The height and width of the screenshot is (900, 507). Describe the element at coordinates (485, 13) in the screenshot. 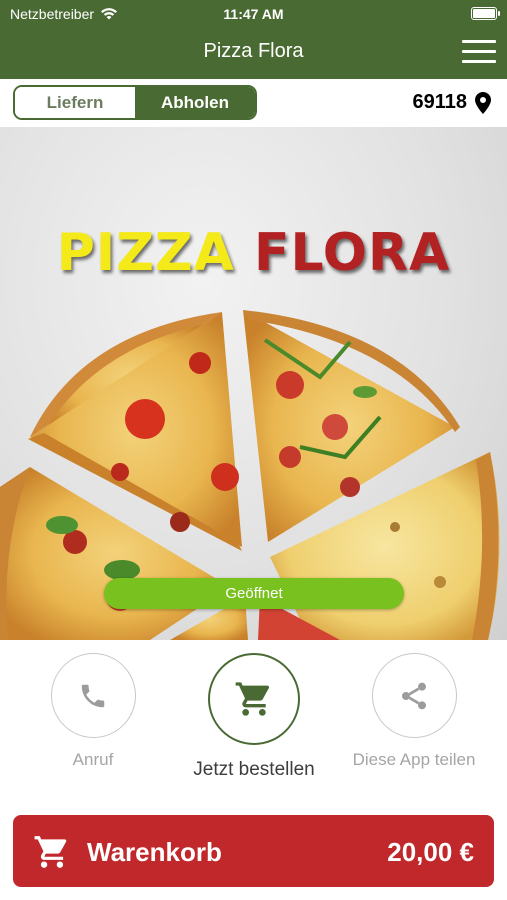

I see `battery-icon` at that location.